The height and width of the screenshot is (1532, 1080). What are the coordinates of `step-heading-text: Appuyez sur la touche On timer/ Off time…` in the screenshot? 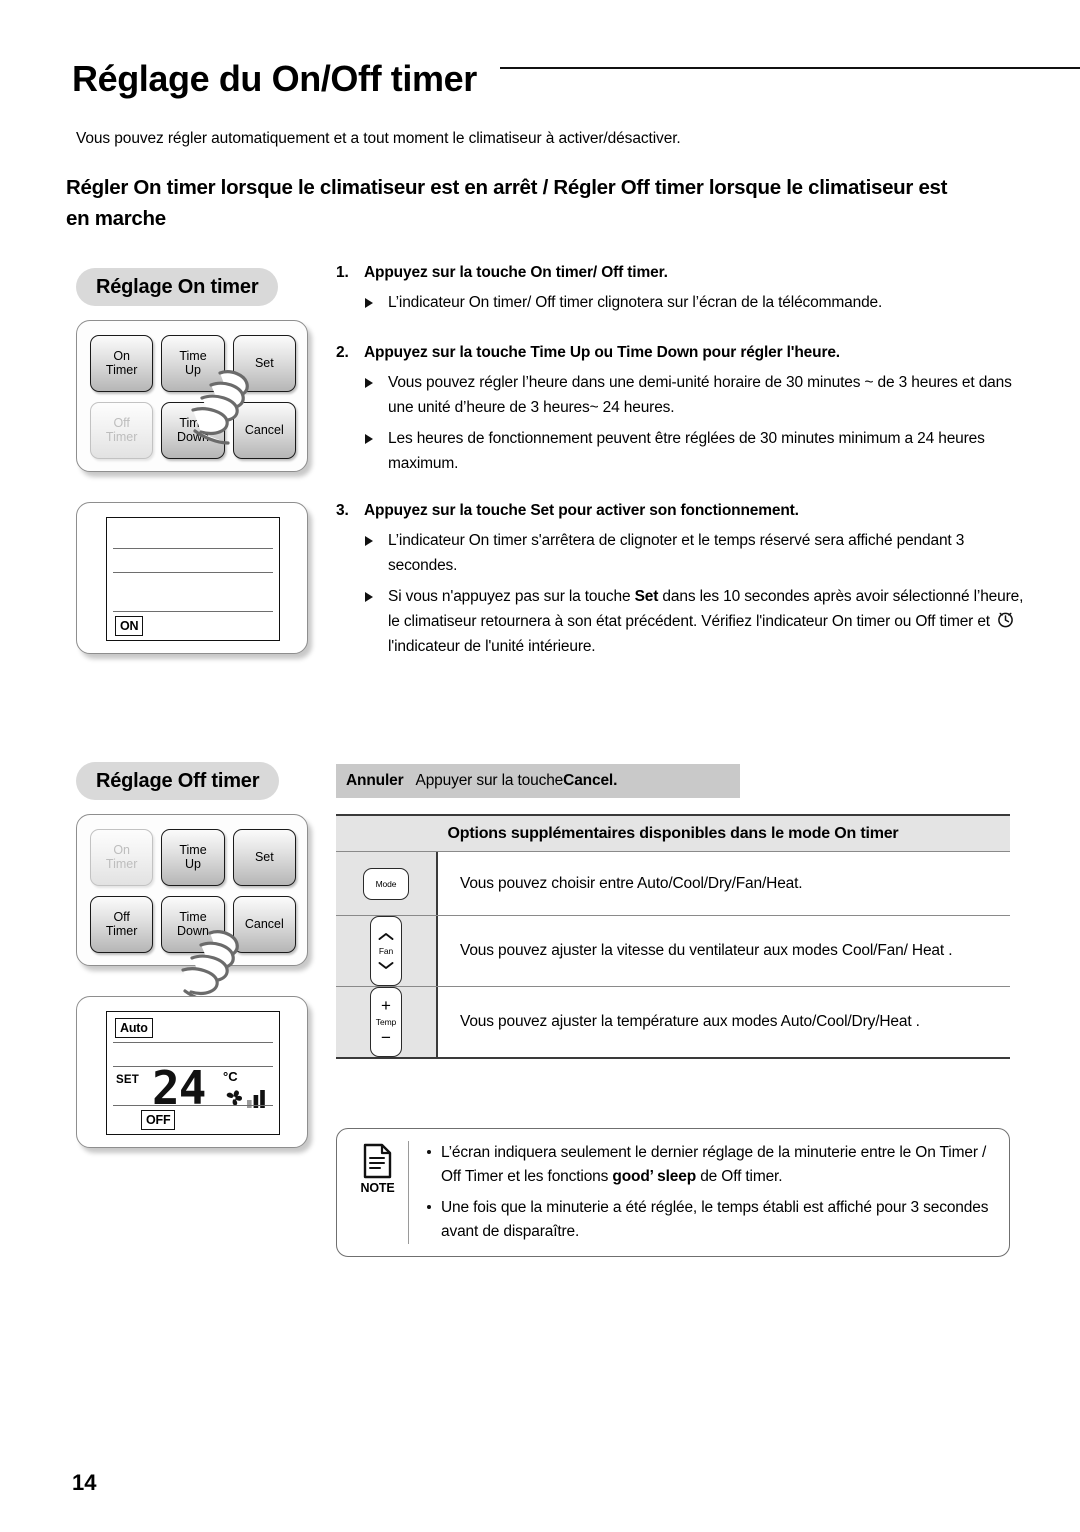 It's located at (516, 272).